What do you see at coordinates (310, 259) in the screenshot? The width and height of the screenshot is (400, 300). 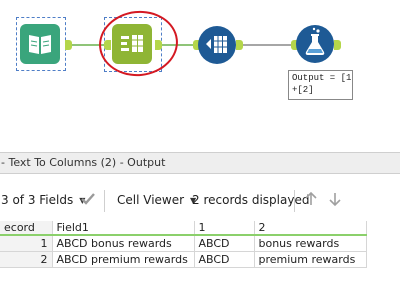 I see `cell-2: premium rewards` at bounding box center [310, 259].